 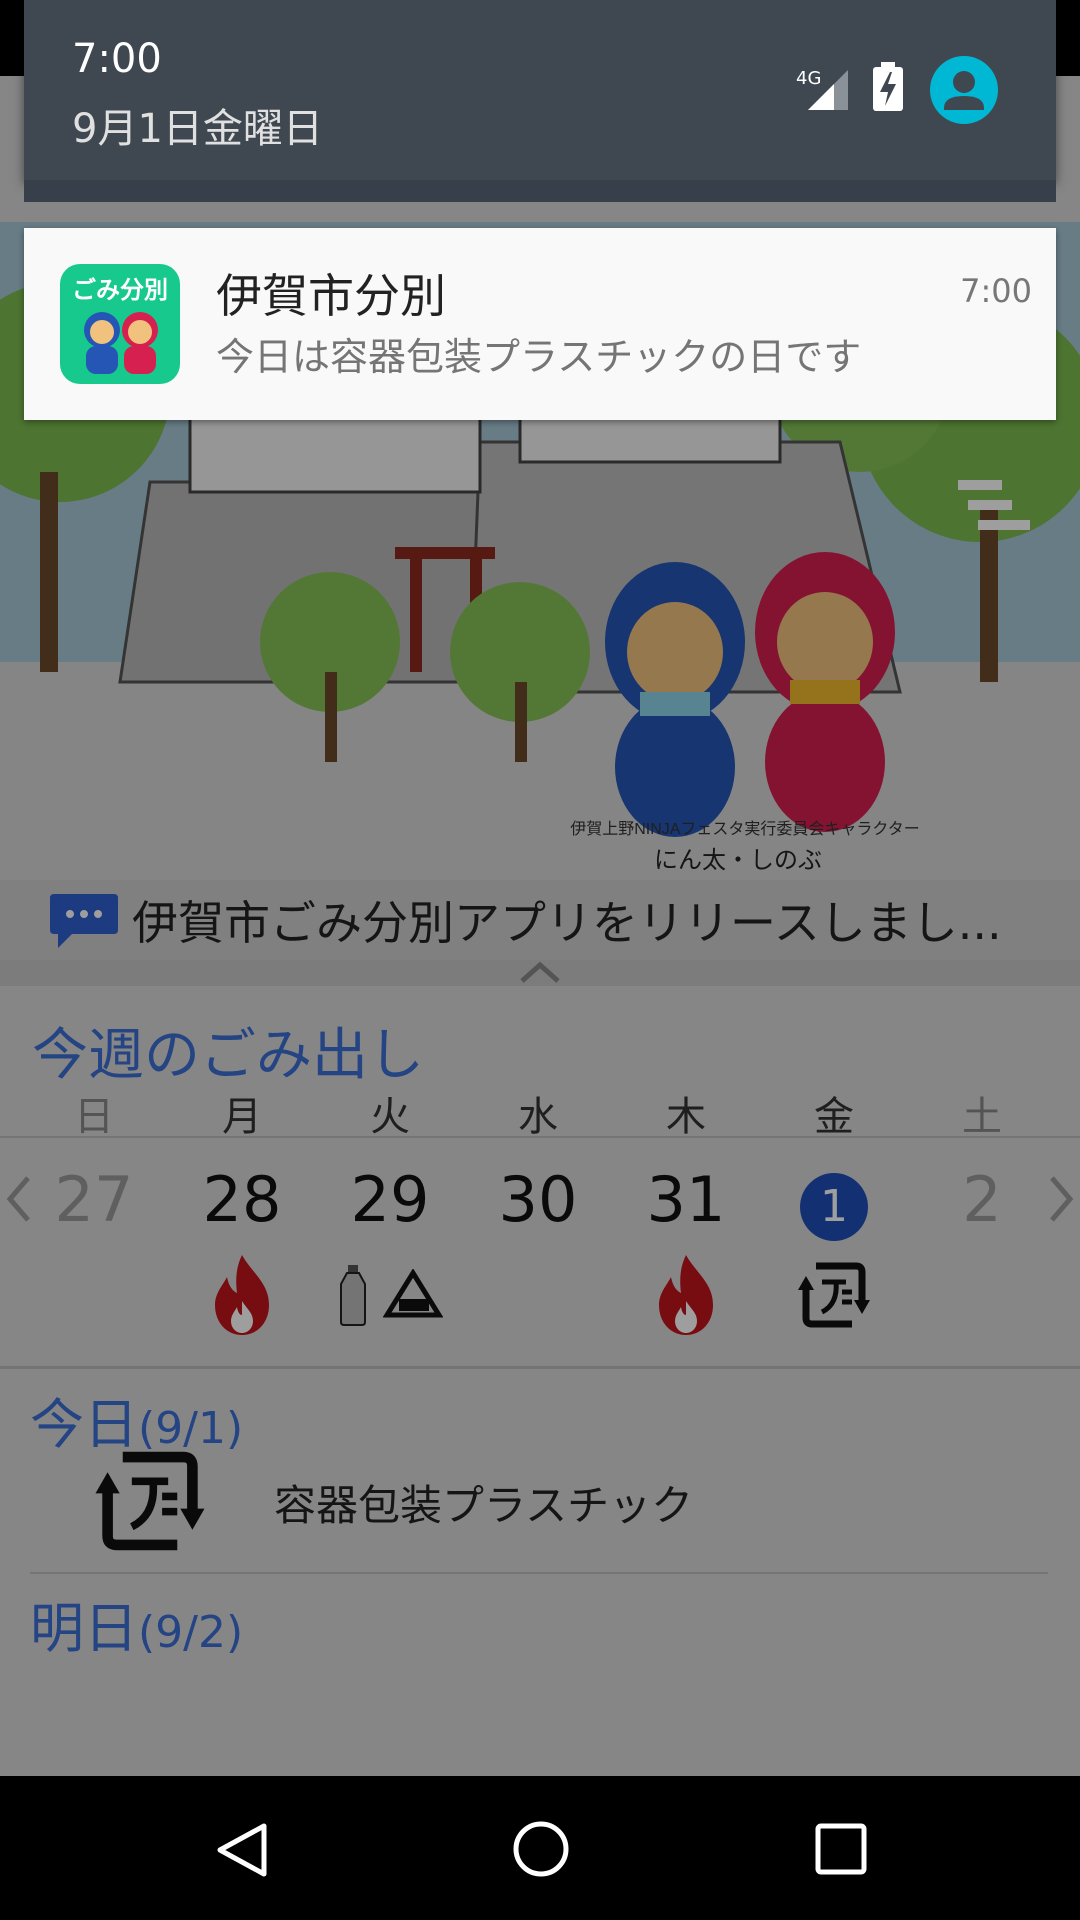 I want to click on user-icon, so click(x=964, y=90).